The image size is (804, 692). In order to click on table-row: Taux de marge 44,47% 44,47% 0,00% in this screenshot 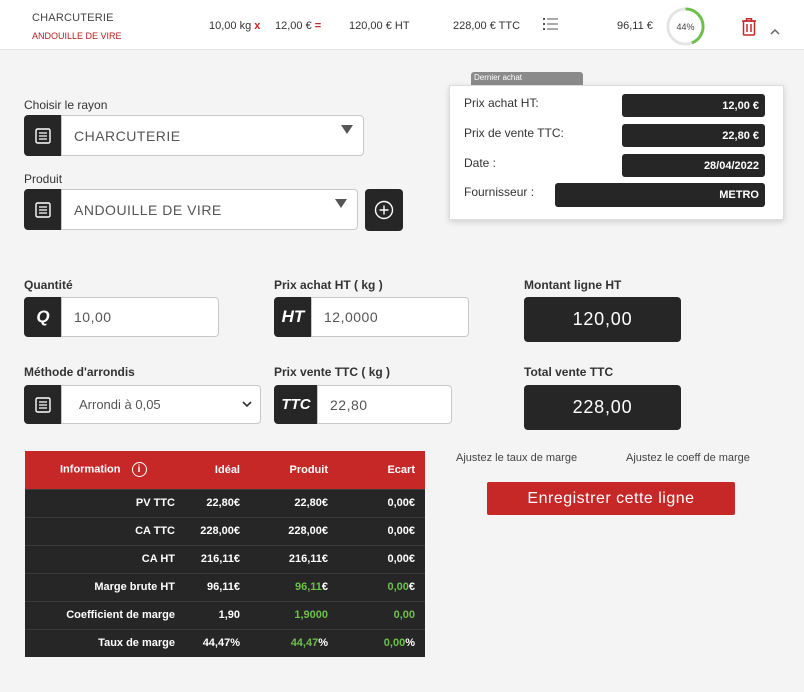, I will do `click(225, 642)`.